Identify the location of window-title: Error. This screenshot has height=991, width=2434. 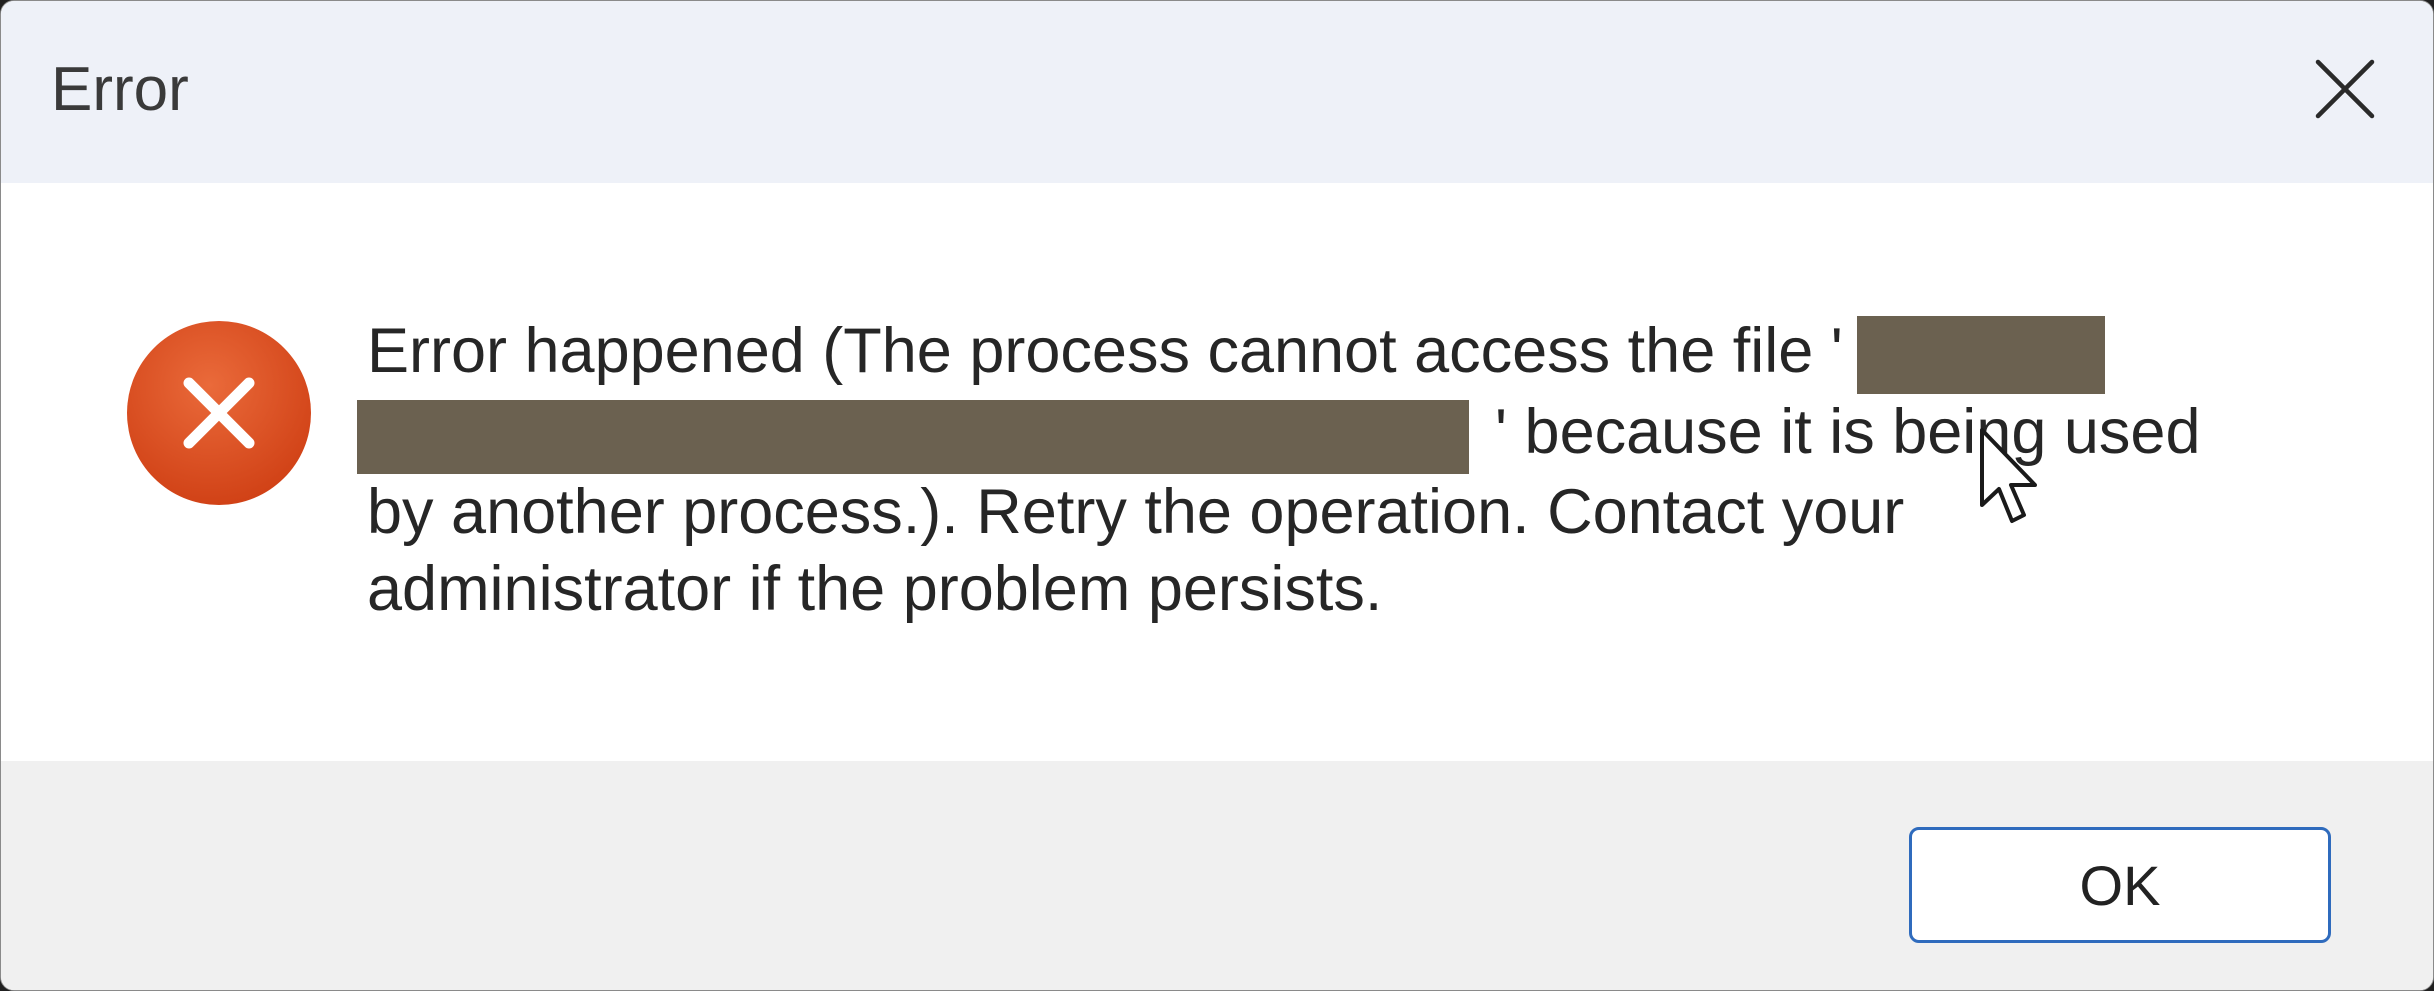
(120, 89).